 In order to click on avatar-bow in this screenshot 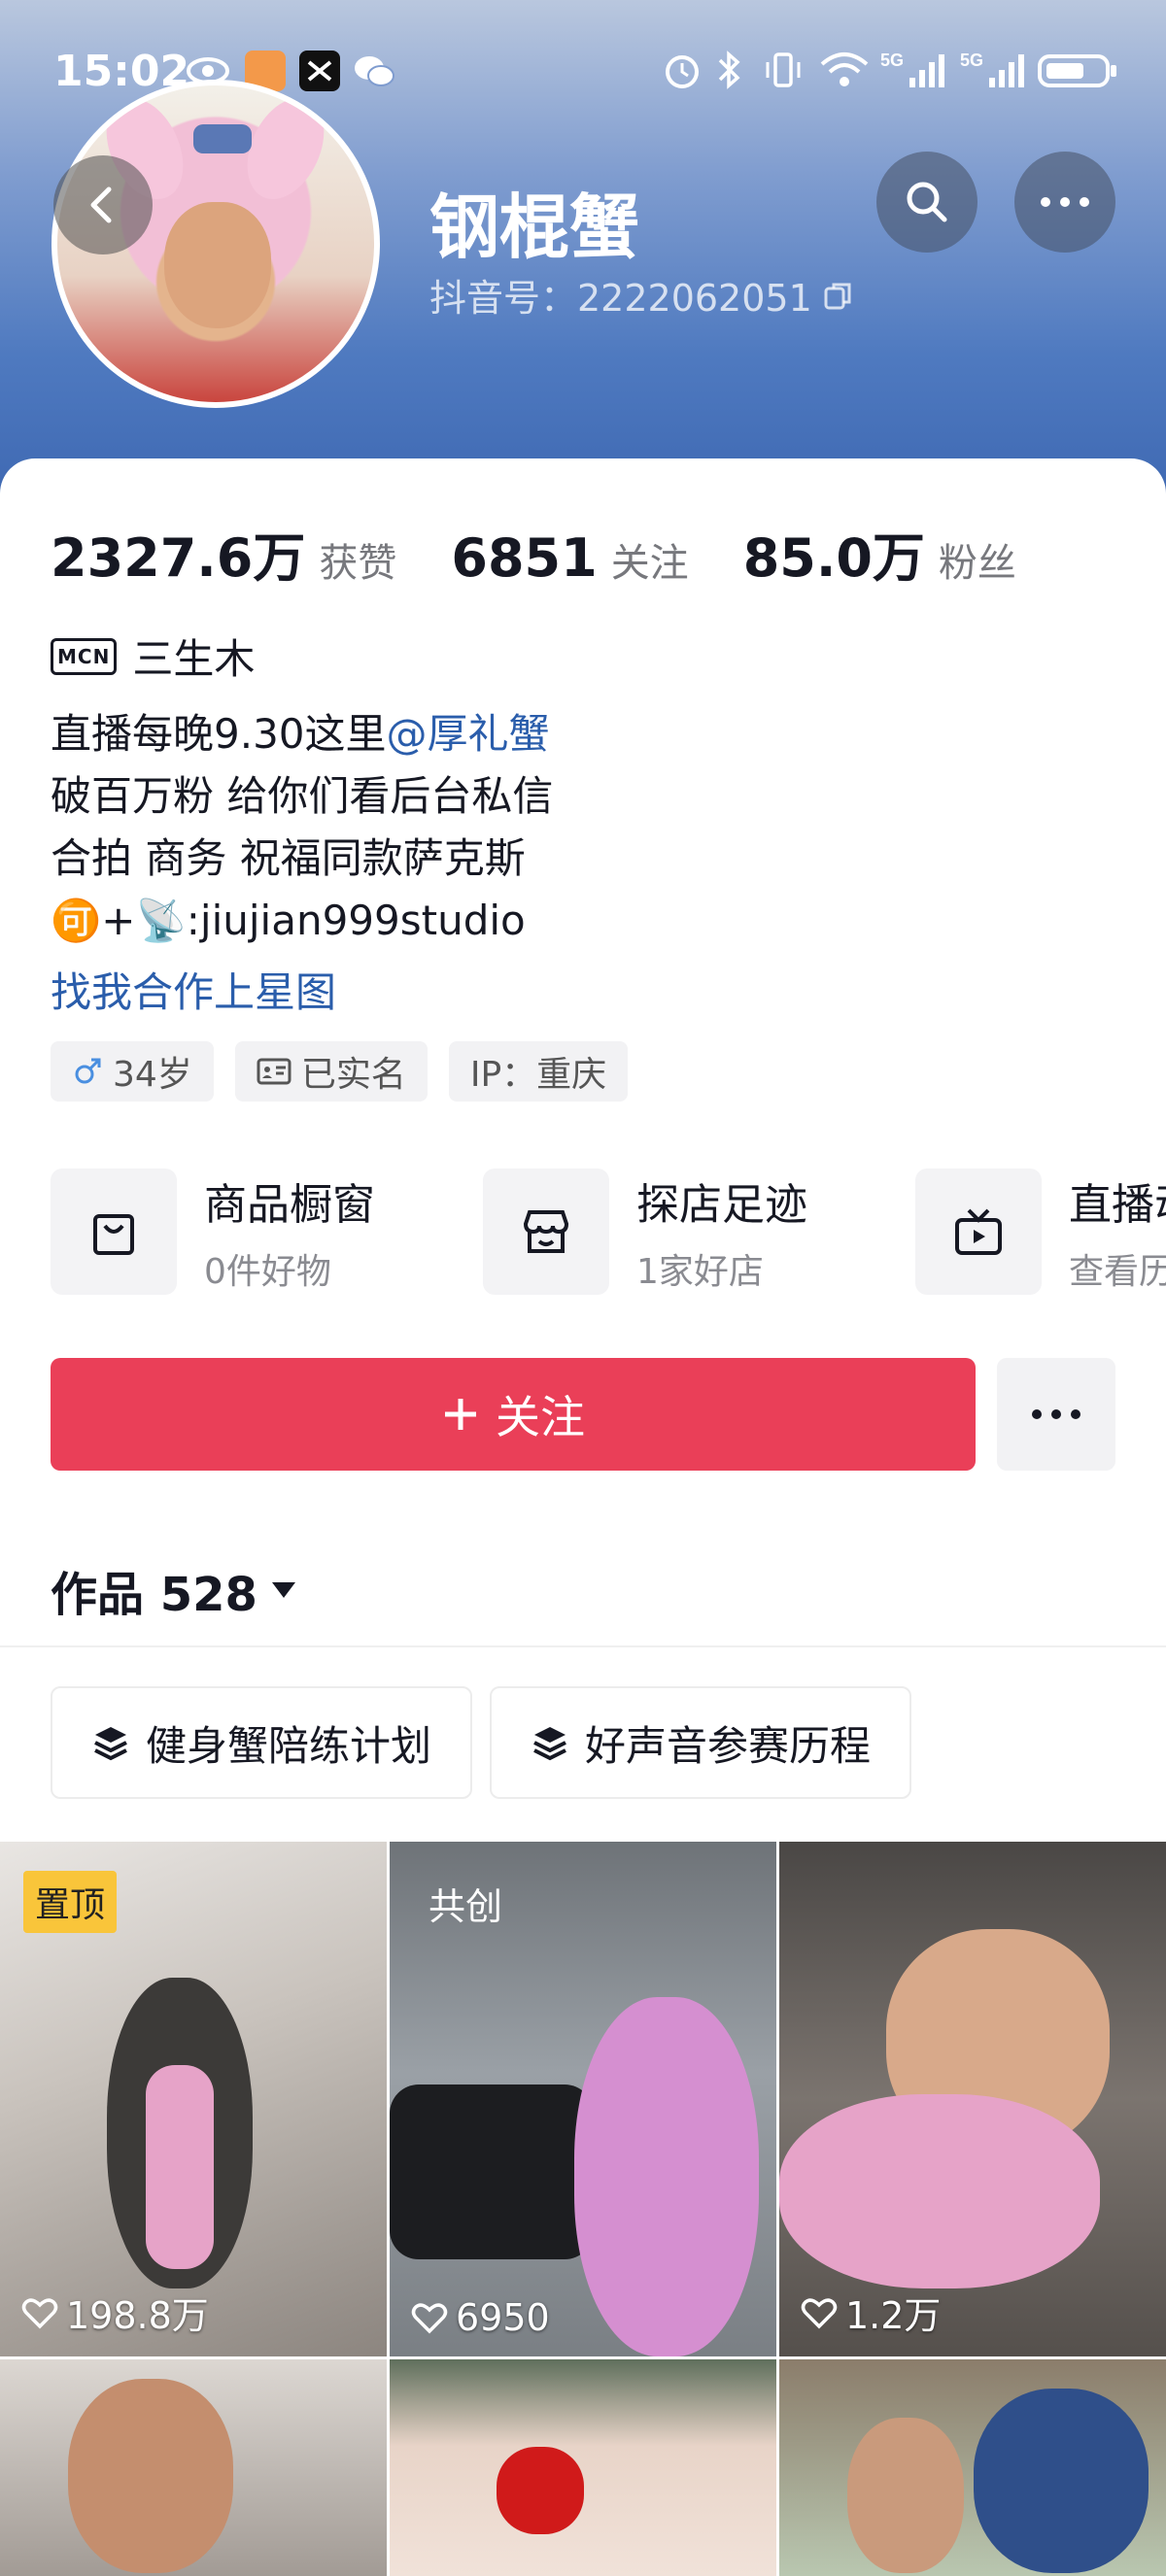, I will do `click(222, 138)`.